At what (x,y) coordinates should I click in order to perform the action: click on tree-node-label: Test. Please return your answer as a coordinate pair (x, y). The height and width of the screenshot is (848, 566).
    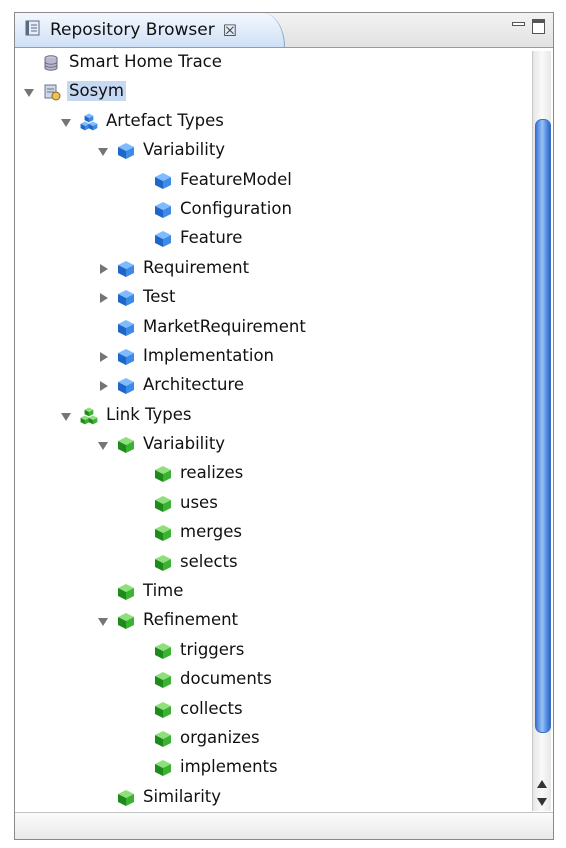
    Looking at the image, I should click on (159, 297).